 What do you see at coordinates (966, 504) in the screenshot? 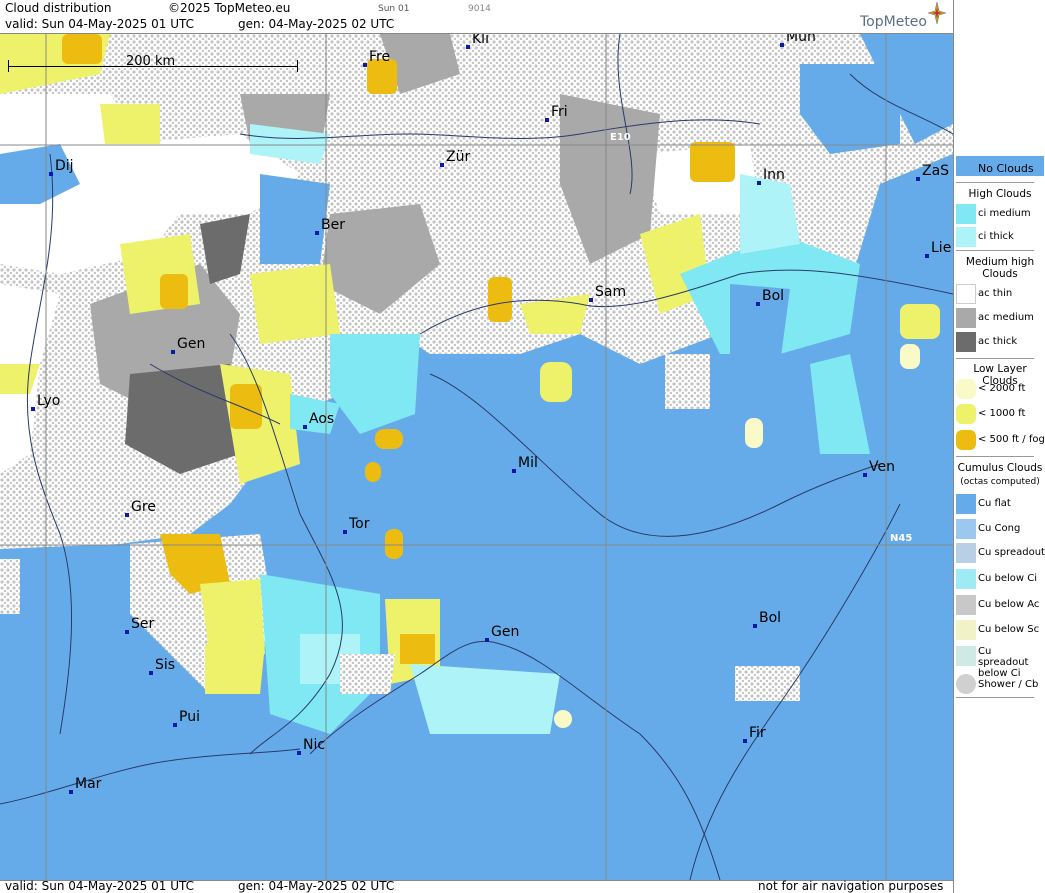
I see `legend-swatch-cu-flat` at bounding box center [966, 504].